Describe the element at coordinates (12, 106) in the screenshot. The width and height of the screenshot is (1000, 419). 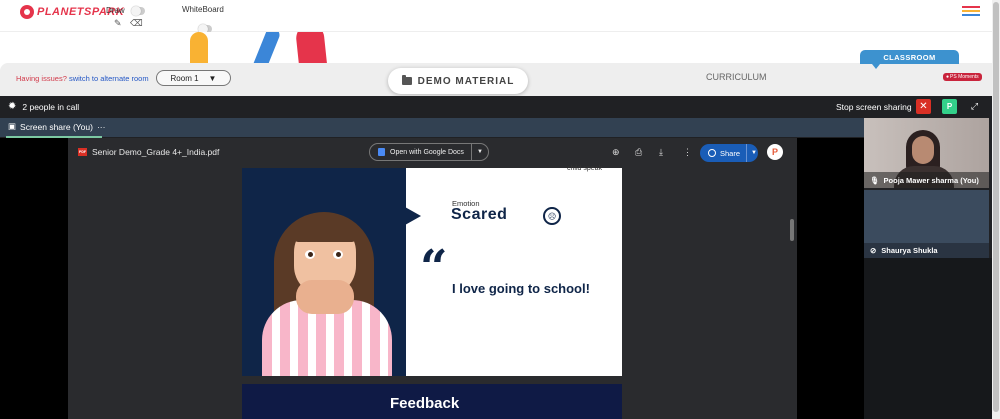
I see `gear-icon: ✹` at that location.